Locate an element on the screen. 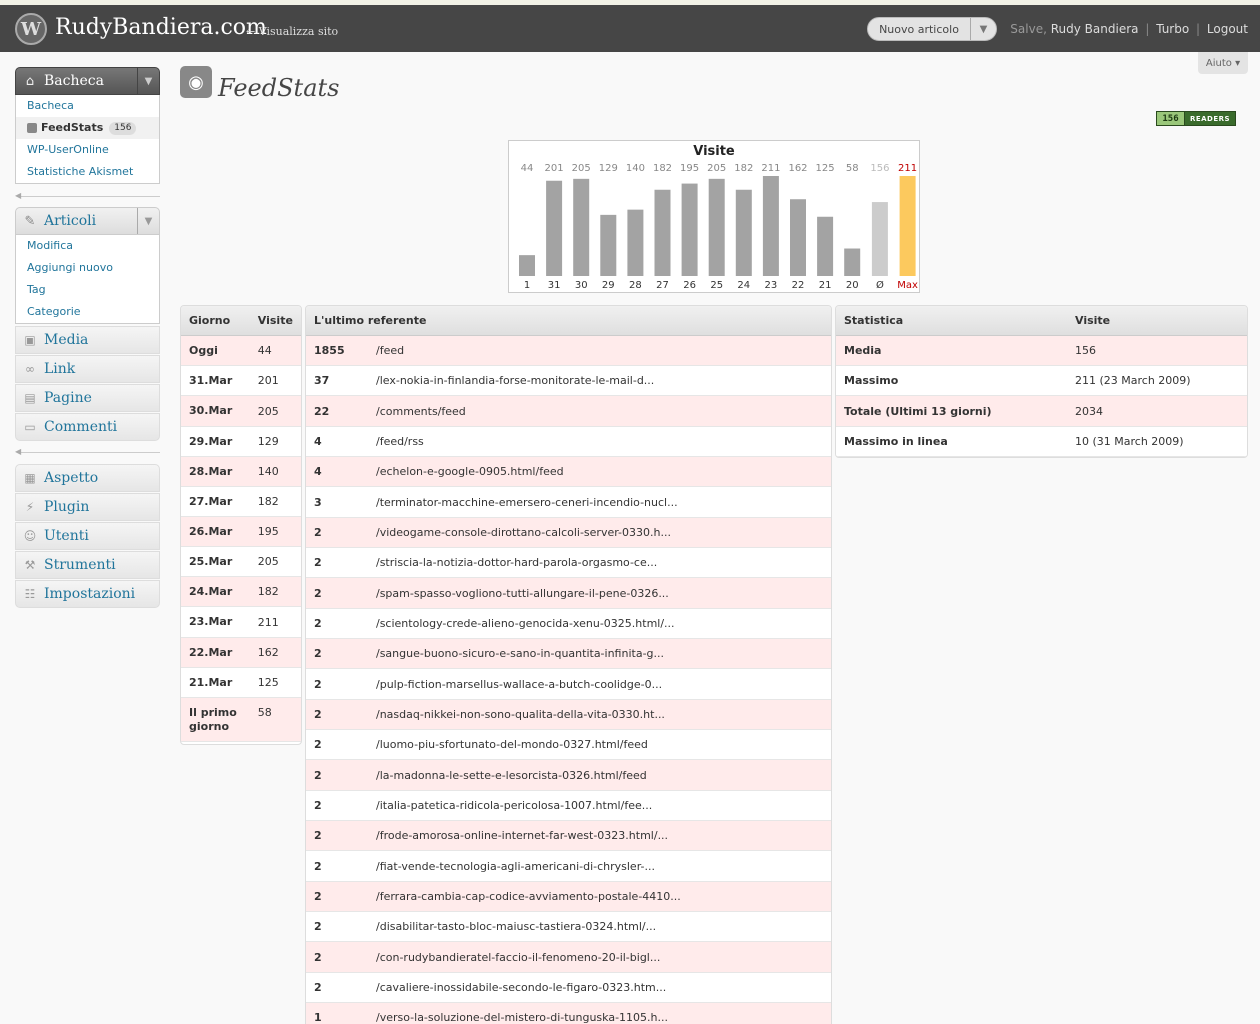 This screenshot has height=1024, width=1260. chart-category-label: 20 is located at coordinates (852, 285).